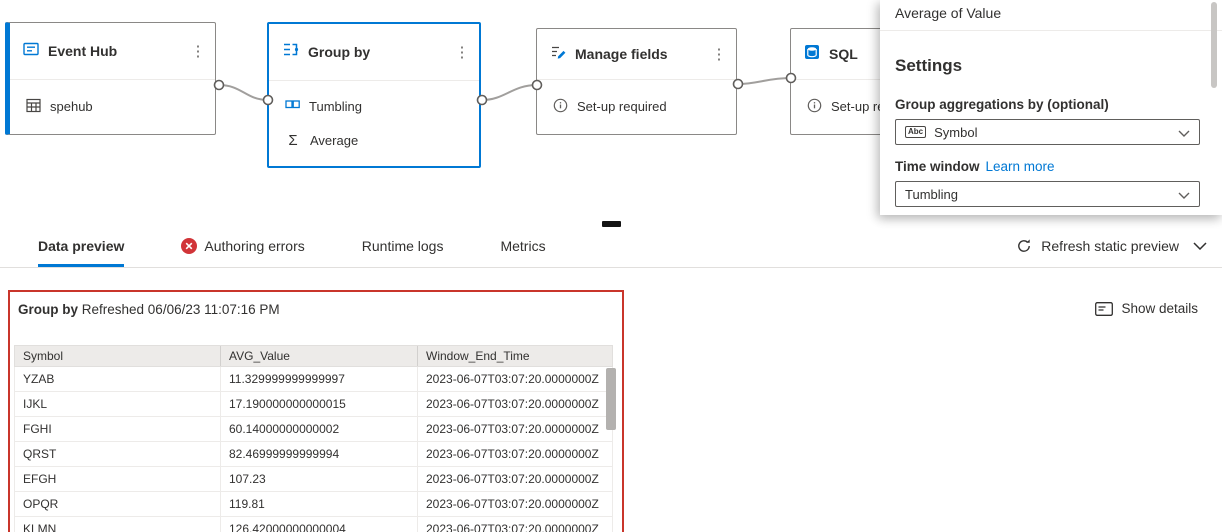 This screenshot has width=1222, height=532. I want to click on preview-title: Group by Refreshed 06/06/23 11:07:16 PM, so click(149, 309).